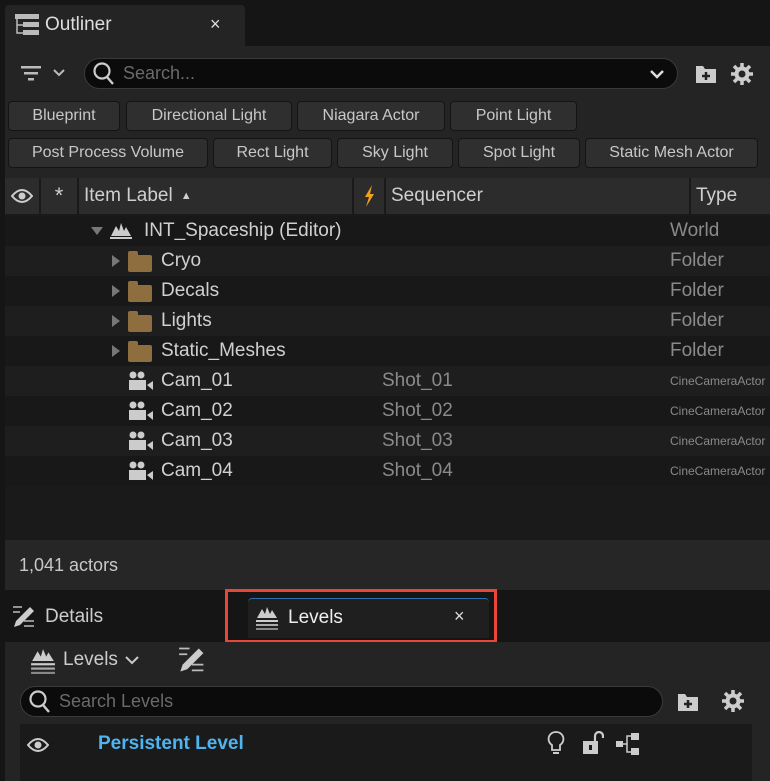  I want to click on row-label: Cam_04, so click(197, 470).